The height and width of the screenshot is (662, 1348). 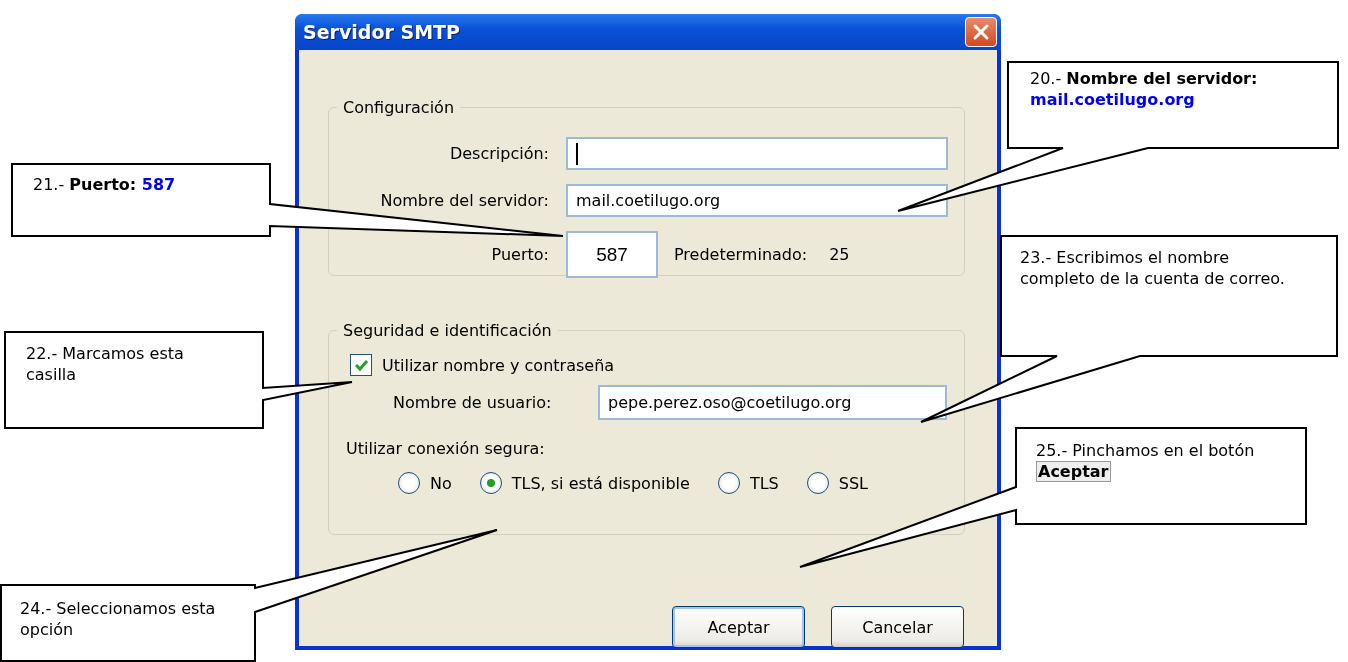 I want to click on close-icon, so click(x=981, y=32).